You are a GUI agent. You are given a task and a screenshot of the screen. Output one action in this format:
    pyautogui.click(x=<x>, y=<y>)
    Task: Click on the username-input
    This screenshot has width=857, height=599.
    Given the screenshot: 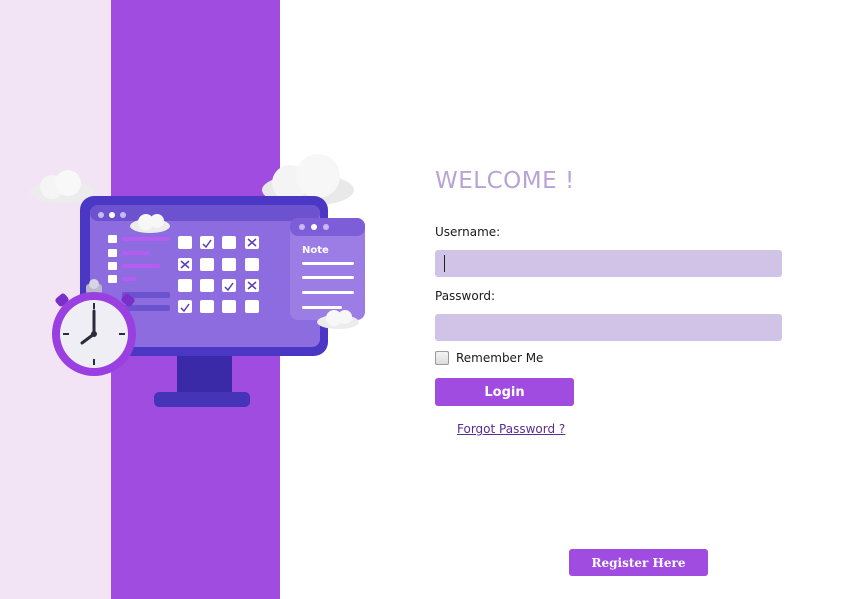 What is the action you would take?
    pyautogui.click(x=608, y=263)
    